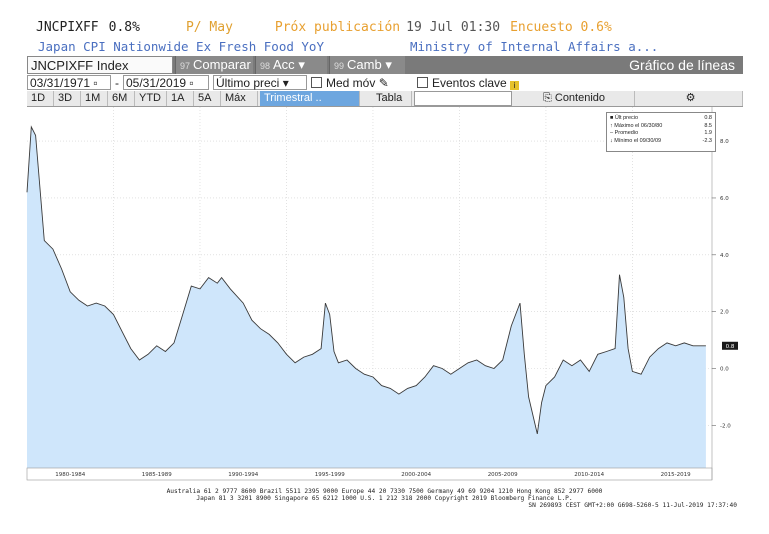 The height and width of the screenshot is (534, 769). What do you see at coordinates (70, 475) in the screenshot?
I see `x-tick-label: 1980-1984` at bounding box center [70, 475].